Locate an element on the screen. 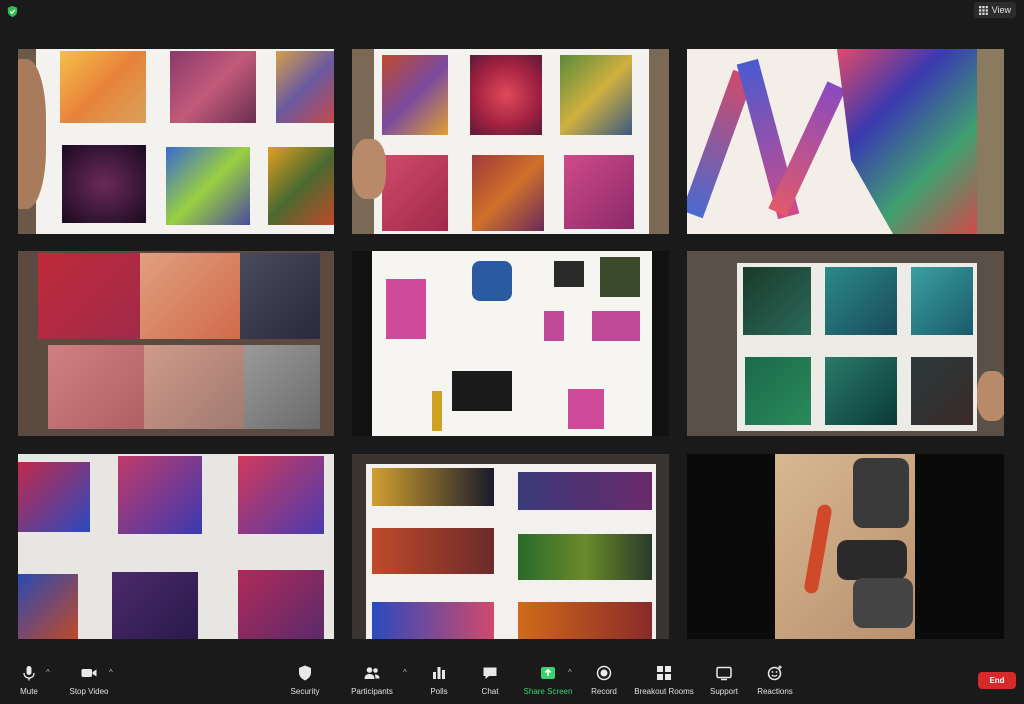 The height and width of the screenshot is (704, 1024). shield-check-icon is located at coordinates (12, 11).